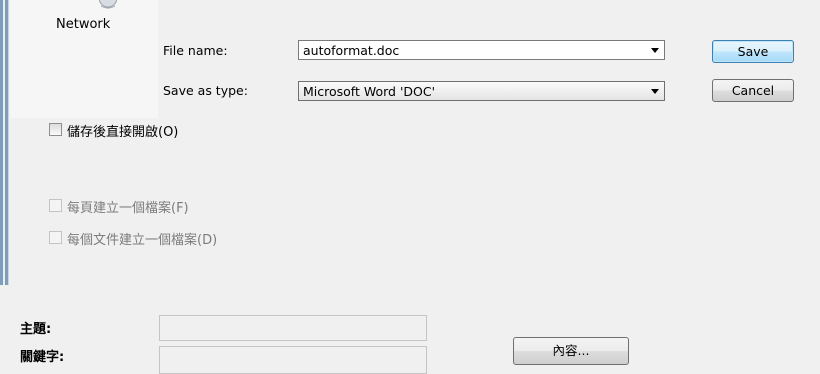  What do you see at coordinates (481, 50) in the screenshot?
I see `file-name-combobox: autoformat.doc` at bounding box center [481, 50].